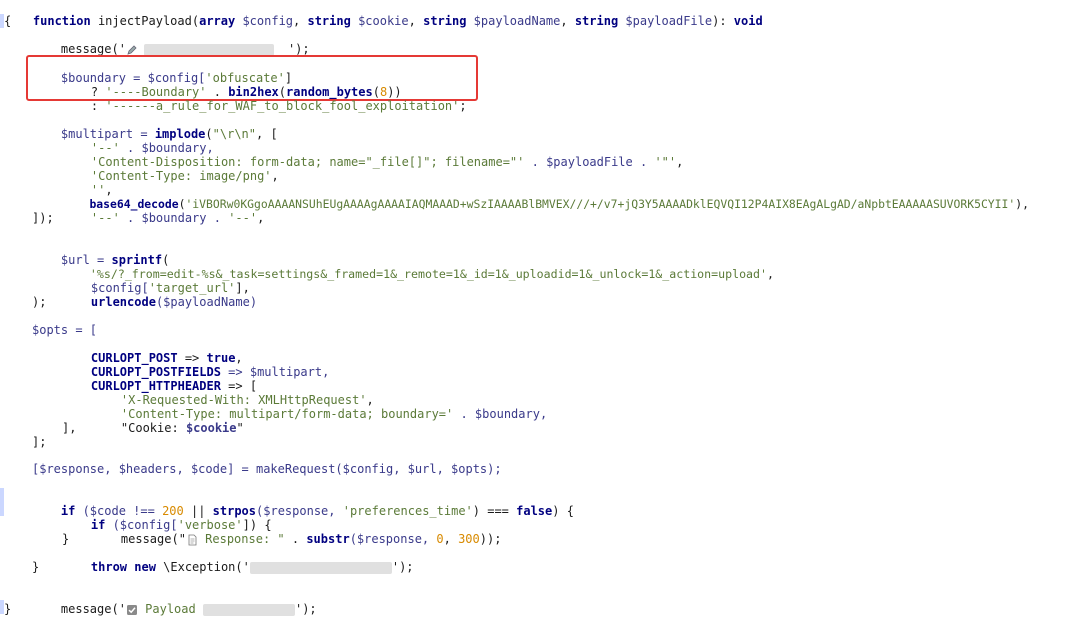 The width and height of the screenshot is (1080, 630). I want to click on number: 300, so click(469, 539).